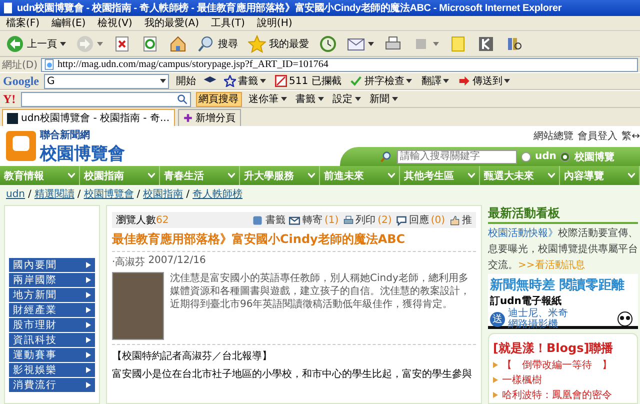 The image size is (640, 404). Describe the element at coordinates (554, 136) in the screenshot. I see `top-link: 網站總覽` at that location.